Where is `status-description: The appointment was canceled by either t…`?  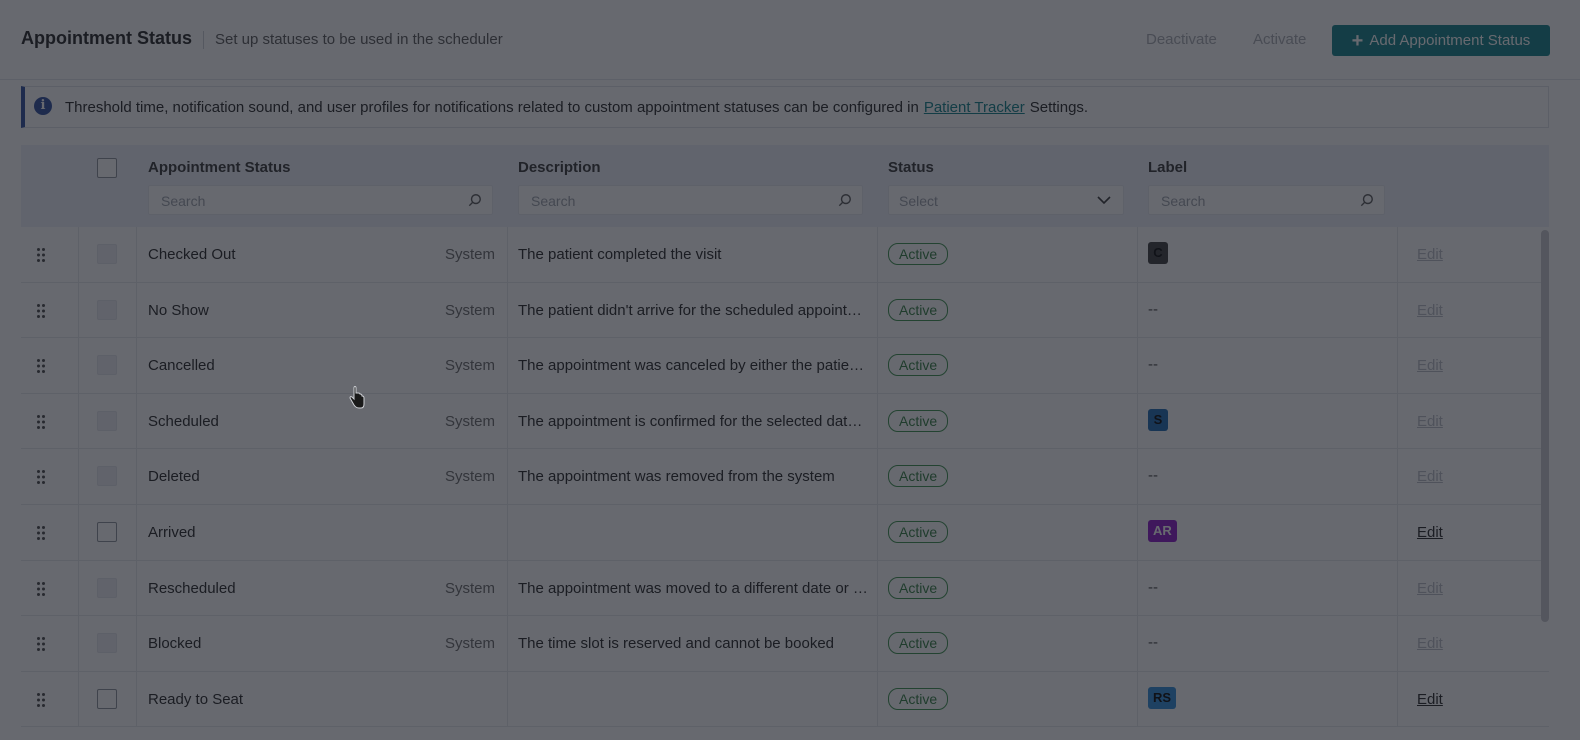
status-description: The appointment was canceled by either t… is located at coordinates (693, 366).